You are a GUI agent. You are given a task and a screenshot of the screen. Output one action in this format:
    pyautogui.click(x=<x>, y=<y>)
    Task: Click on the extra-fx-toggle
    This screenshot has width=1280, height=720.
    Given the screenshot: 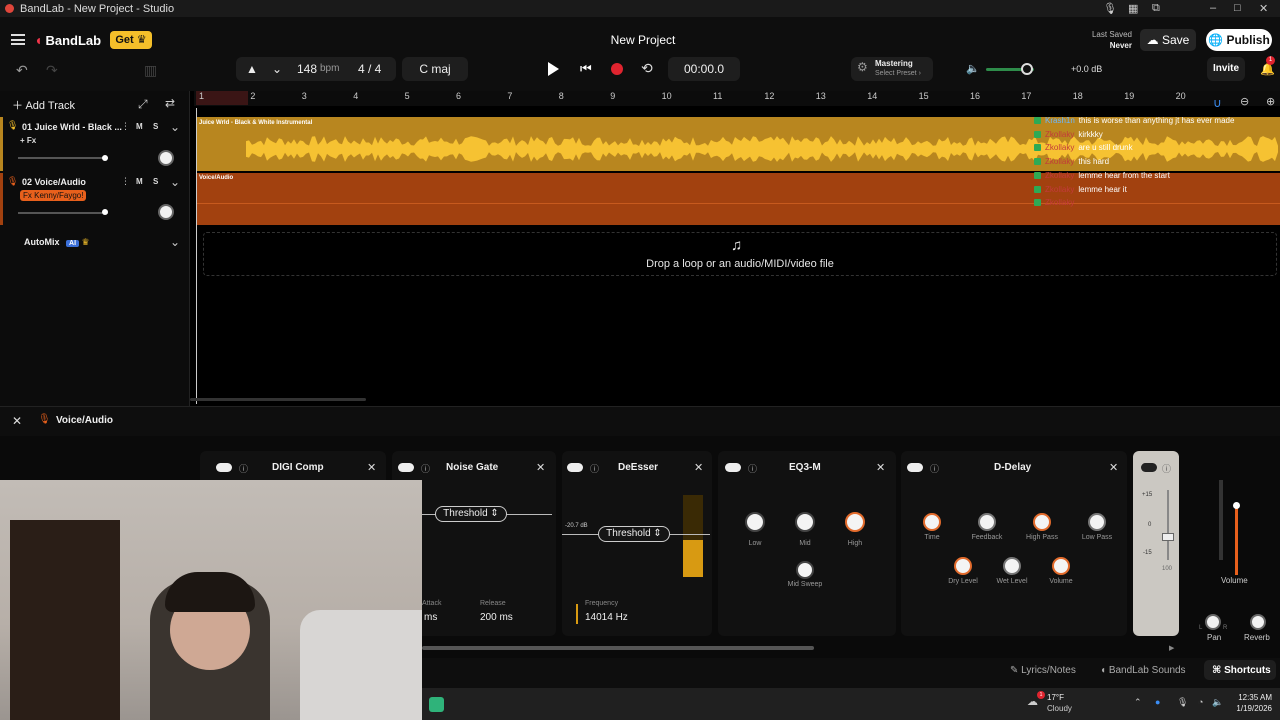 What is the action you would take?
    pyautogui.click(x=1149, y=467)
    